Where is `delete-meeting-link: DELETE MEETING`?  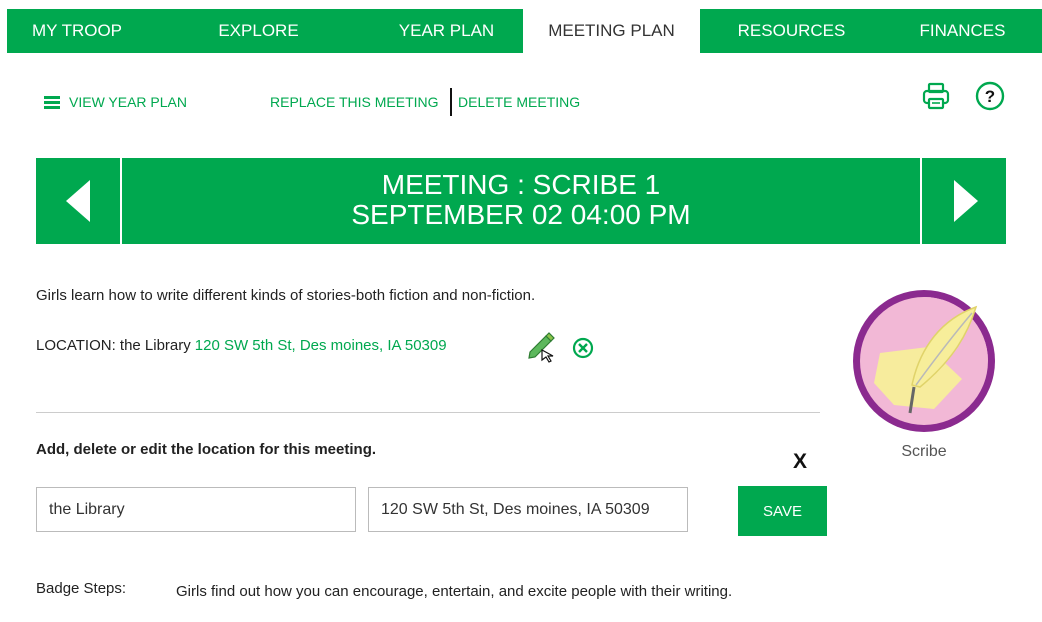
delete-meeting-link: DELETE MEETING is located at coordinates (519, 102).